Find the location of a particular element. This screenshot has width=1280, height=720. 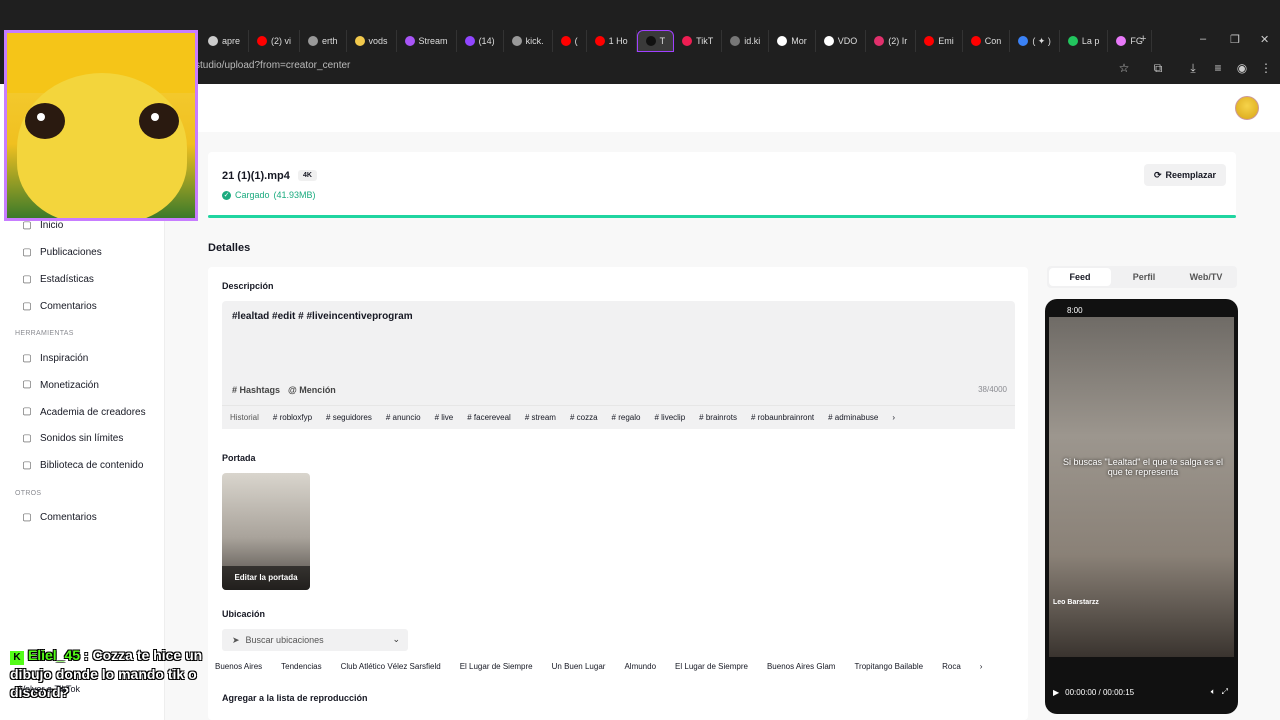

sidebar-item: ▢ Estadísticas is located at coordinates (58, 279).